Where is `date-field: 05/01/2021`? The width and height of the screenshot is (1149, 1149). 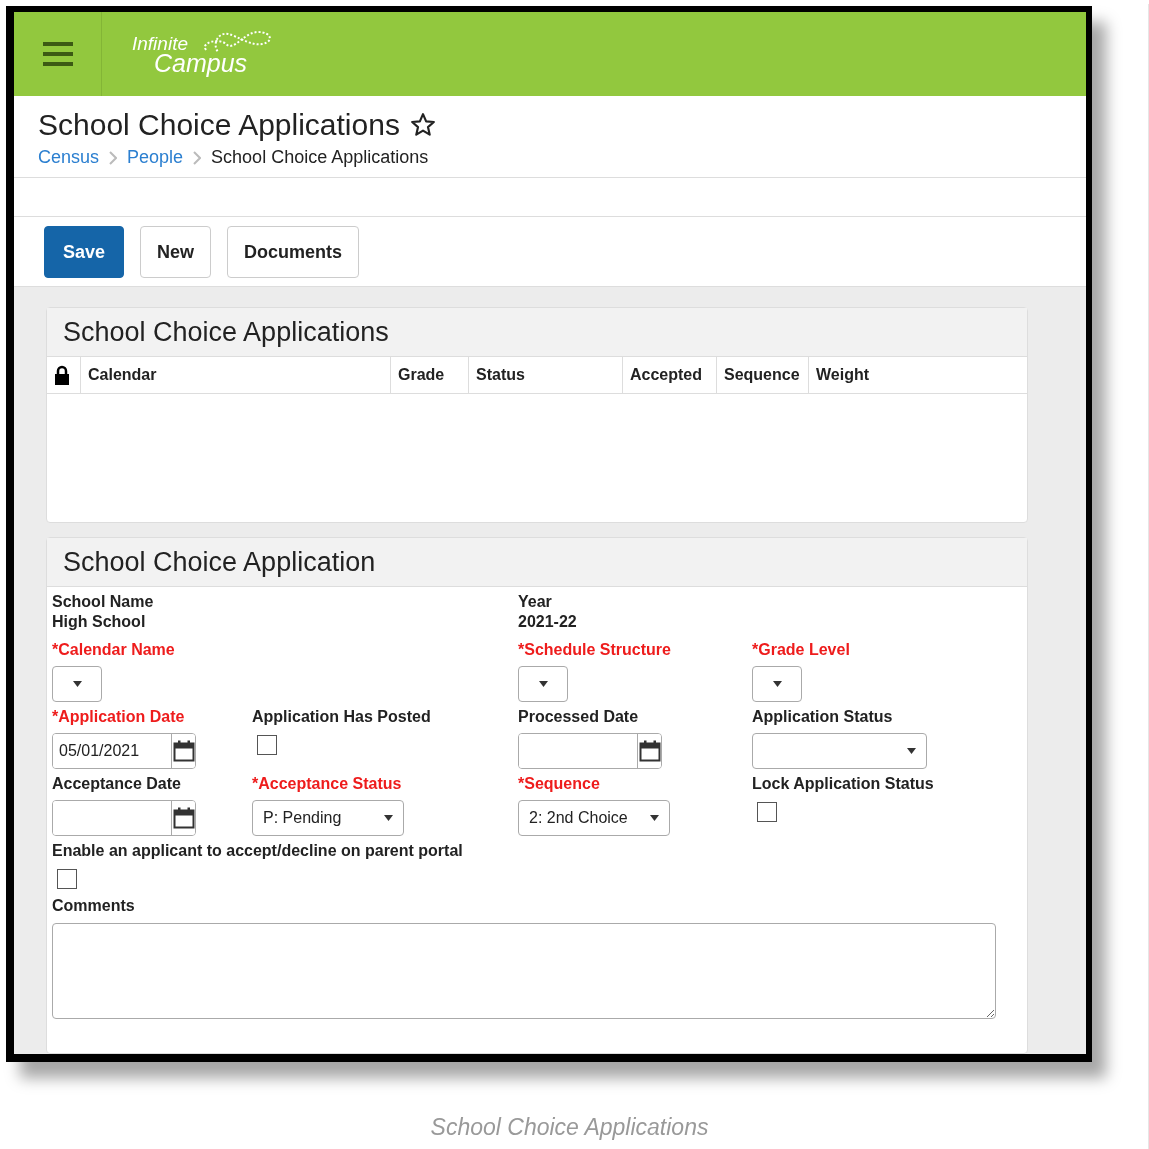
date-field: 05/01/2021 is located at coordinates (124, 751).